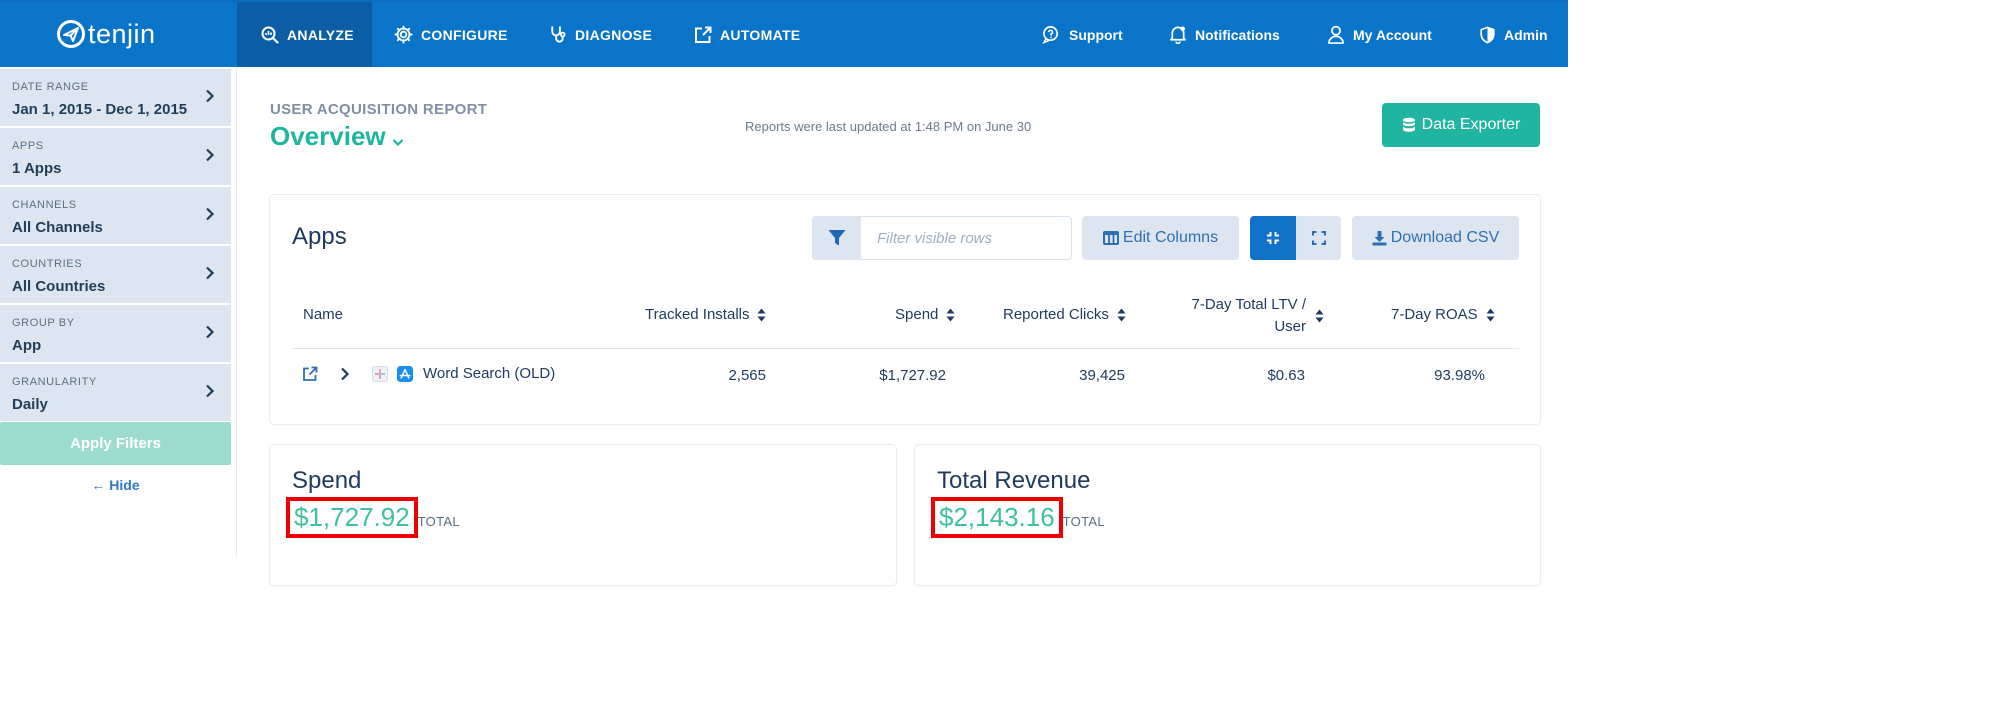 This screenshot has width=2002, height=712. What do you see at coordinates (1409, 125) in the screenshot?
I see `database-icon` at bounding box center [1409, 125].